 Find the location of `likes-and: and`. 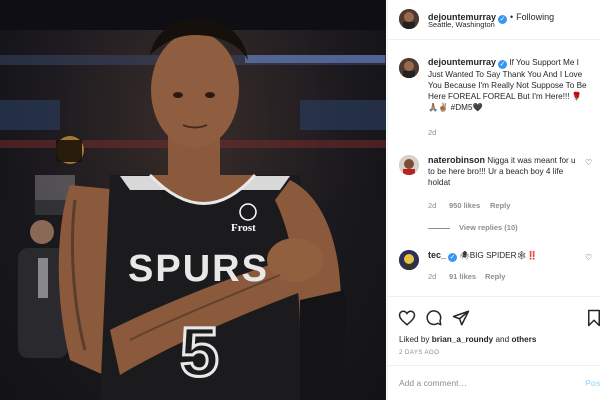

likes-and: and is located at coordinates (502, 339).